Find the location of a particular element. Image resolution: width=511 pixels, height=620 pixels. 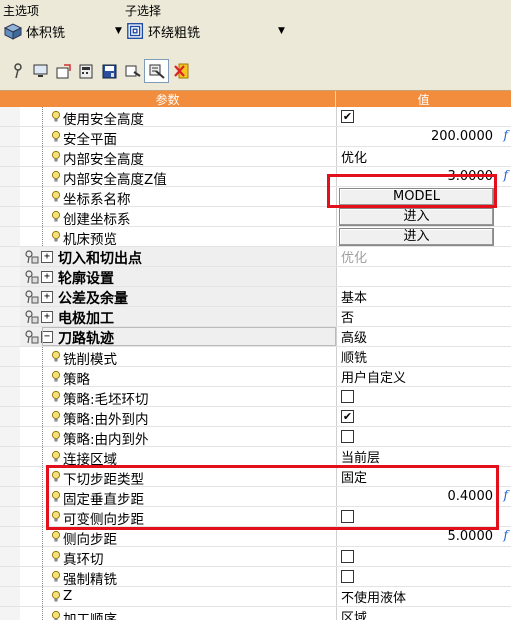

value-column-header: 值 is located at coordinates (423, 99).